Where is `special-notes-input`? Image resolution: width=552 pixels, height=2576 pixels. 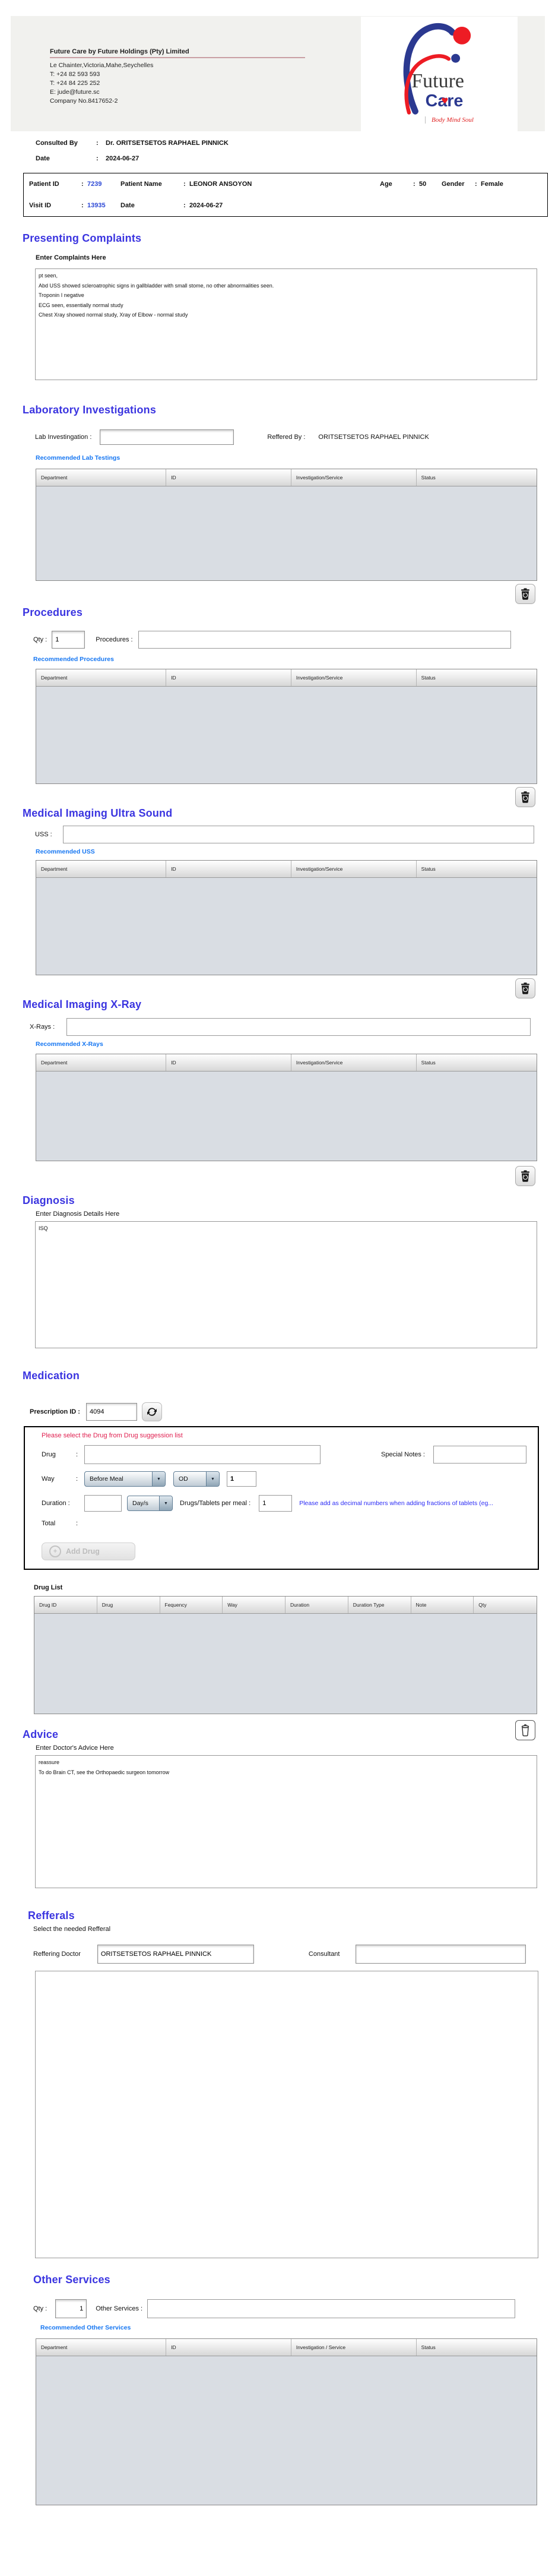 special-notes-input is located at coordinates (479, 1455).